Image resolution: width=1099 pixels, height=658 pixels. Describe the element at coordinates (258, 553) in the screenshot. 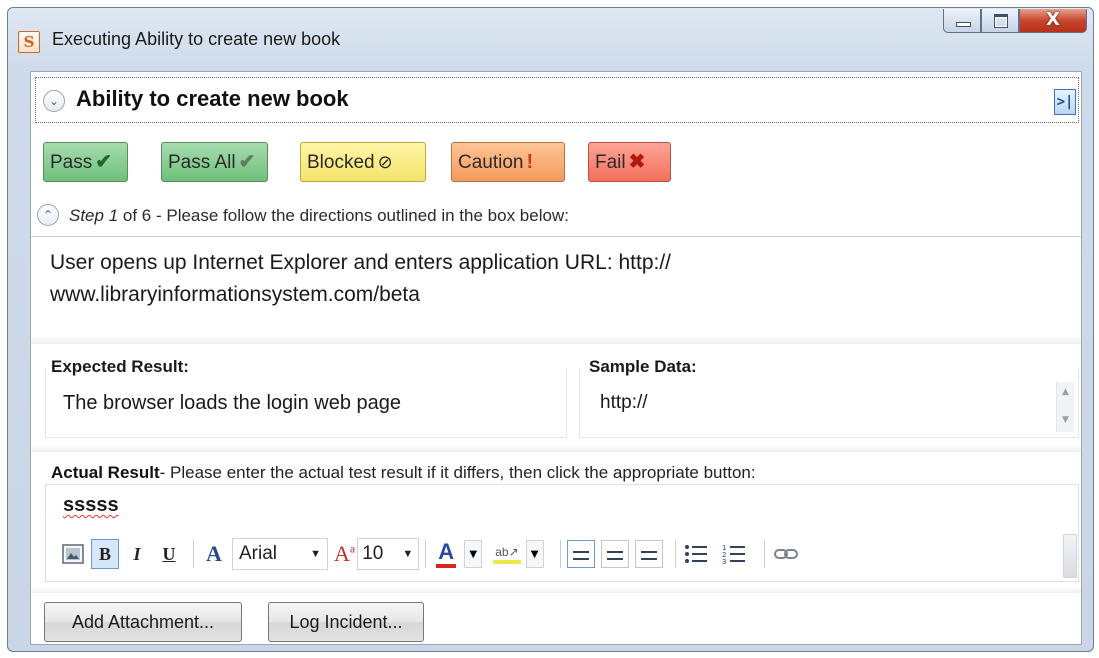

I see `font-family-value: Arial` at that location.